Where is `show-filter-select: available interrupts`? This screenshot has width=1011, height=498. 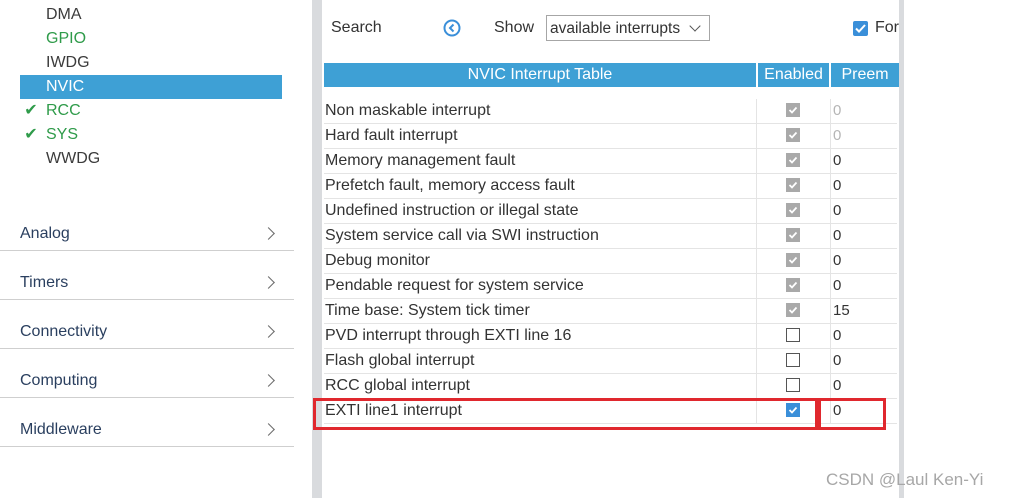 show-filter-select: available interrupts is located at coordinates (628, 28).